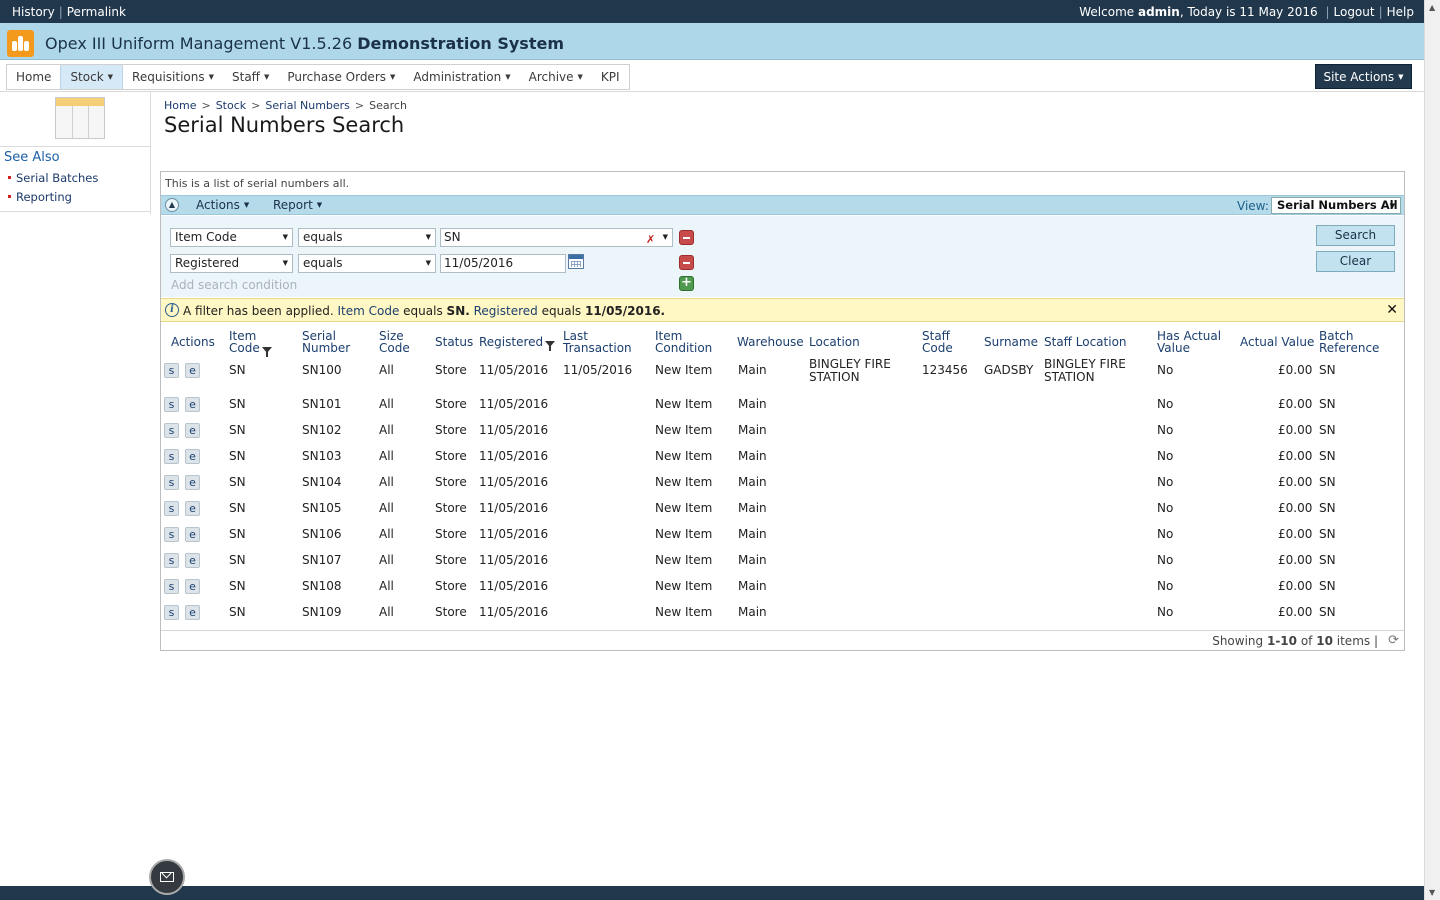  Describe the element at coordinates (222, 205) in the screenshot. I see `actions-menu: Actions ▼` at that location.